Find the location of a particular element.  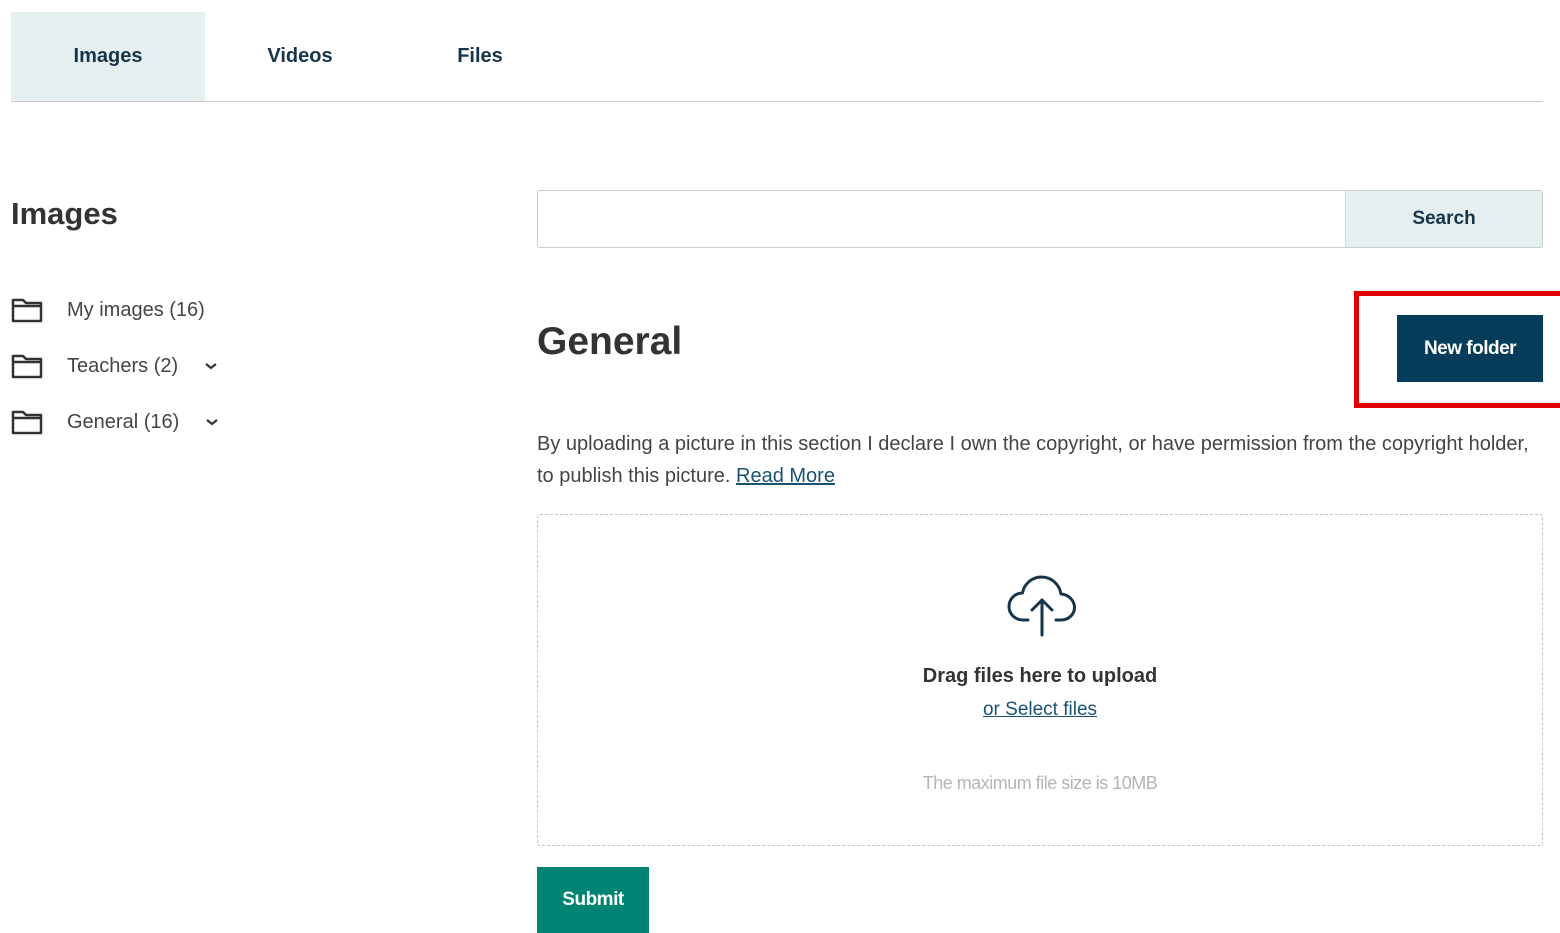

tab-images: Images is located at coordinates (108, 56).